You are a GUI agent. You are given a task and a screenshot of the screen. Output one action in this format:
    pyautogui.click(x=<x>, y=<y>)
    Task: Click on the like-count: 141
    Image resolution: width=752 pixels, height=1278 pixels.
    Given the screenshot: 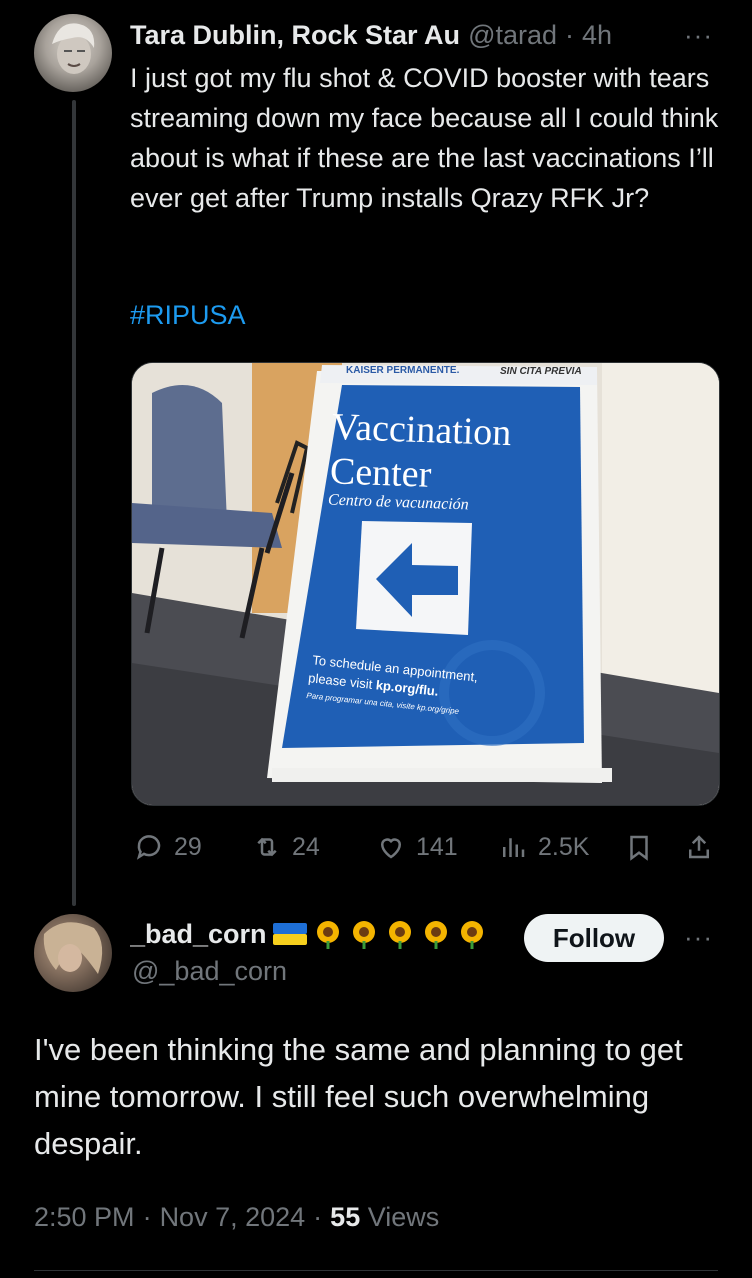 What is the action you would take?
    pyautogui.click(x=437, y=846)
    